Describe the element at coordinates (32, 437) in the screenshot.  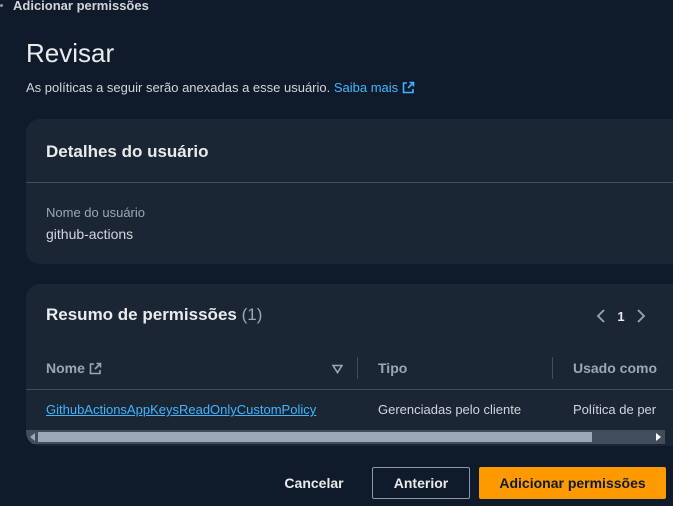
I see `scroll-left-icon` at that location.